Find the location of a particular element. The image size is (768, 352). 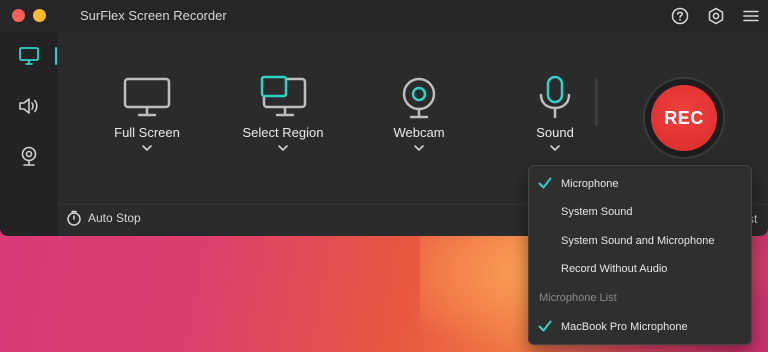

menu-item-system-sound-and-microphone: System Sound and Microphone is located at coordinates (640, 241).